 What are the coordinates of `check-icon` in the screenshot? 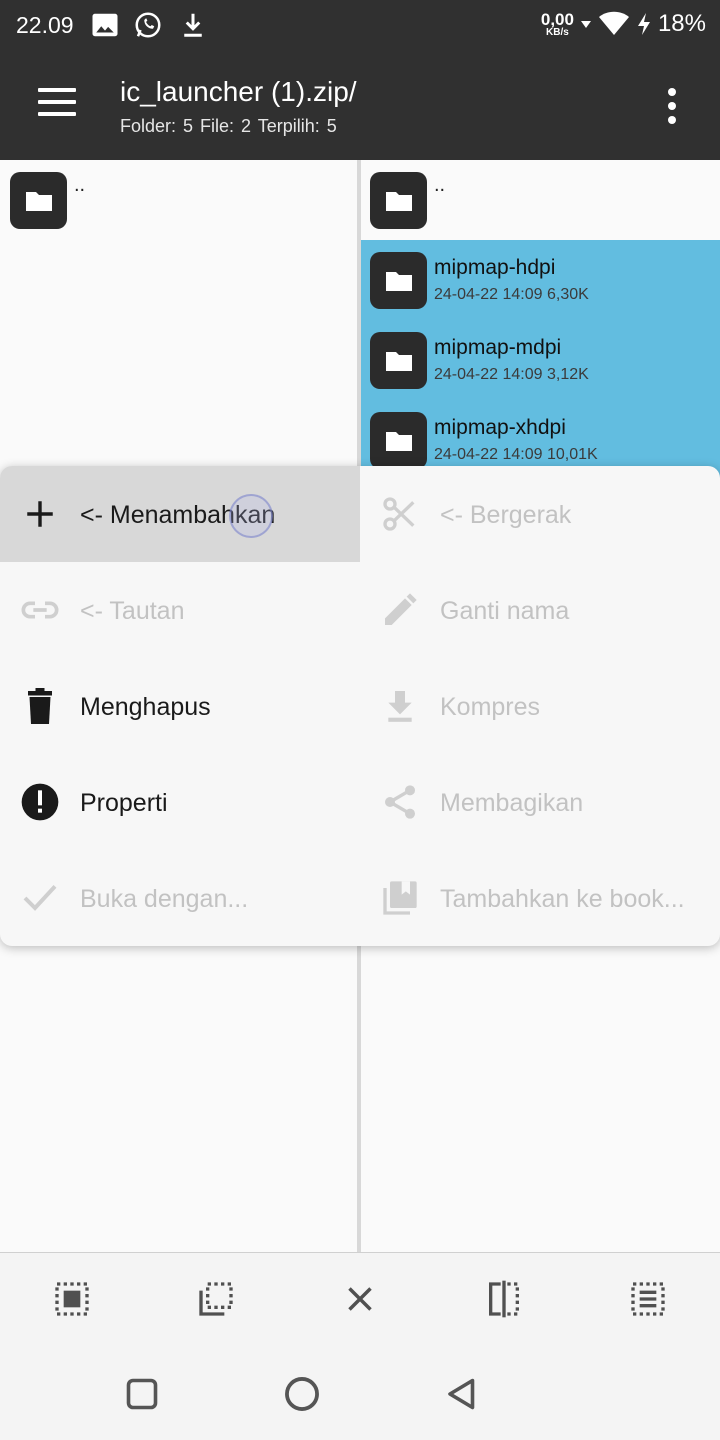 It's located at (40, 898).